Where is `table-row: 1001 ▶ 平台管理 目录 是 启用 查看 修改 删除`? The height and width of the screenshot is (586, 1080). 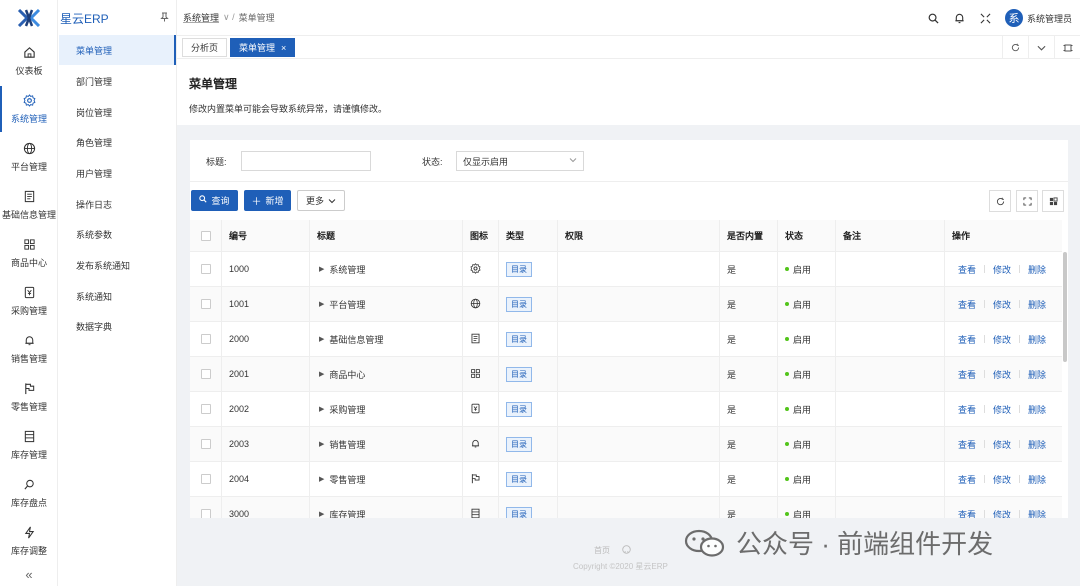
table-row: 1001 ▶ 平台管理 目录 是 启用 查看 修改 删除 is located at coordinates (626, 304).